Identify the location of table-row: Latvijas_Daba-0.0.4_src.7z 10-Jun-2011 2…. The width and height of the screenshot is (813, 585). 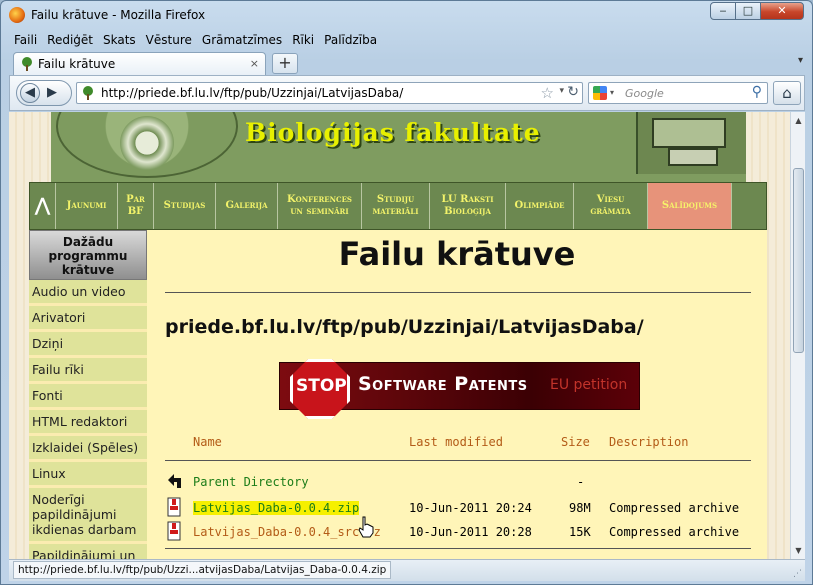
(458, 533).